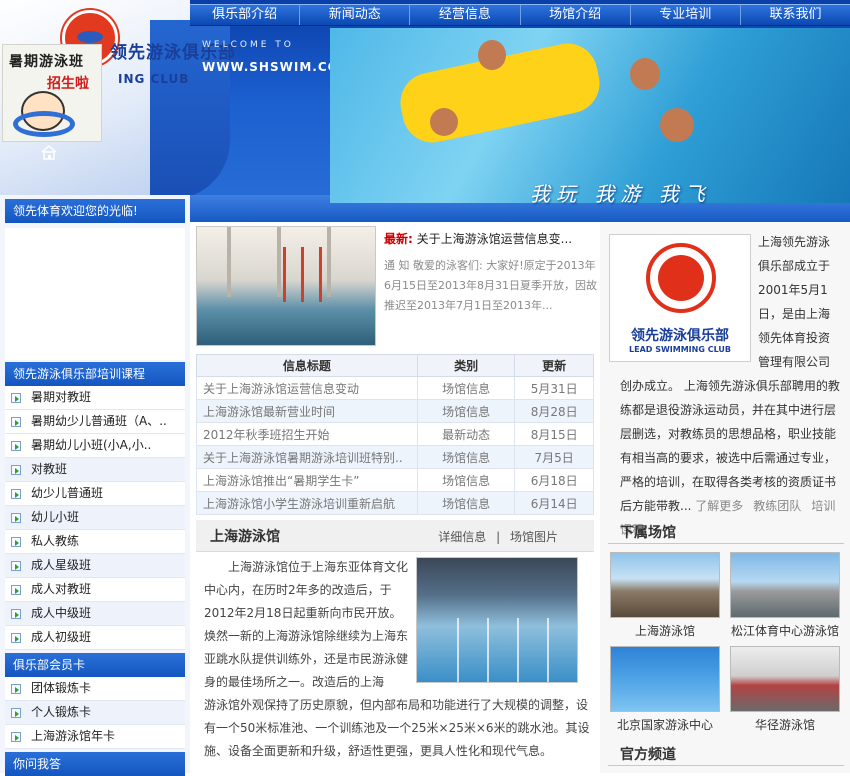 The image size is (850, 776). What do you see at coordinates (95, 566) in the screenshot?
I see `course-item: 成人星级班` at bounding box center [95, 566].